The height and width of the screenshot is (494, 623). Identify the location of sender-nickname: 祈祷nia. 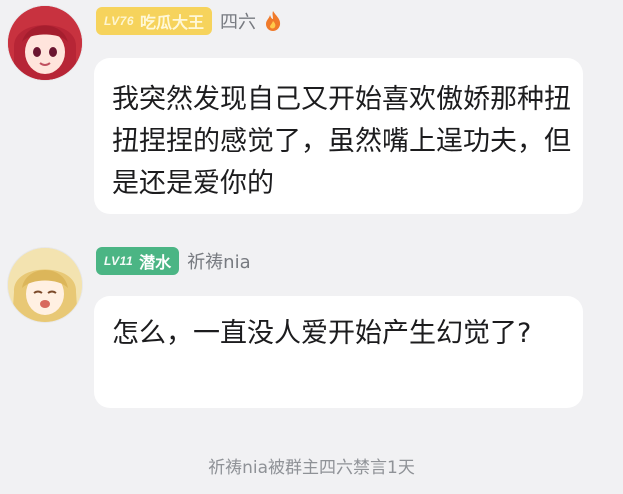
(218, 261).